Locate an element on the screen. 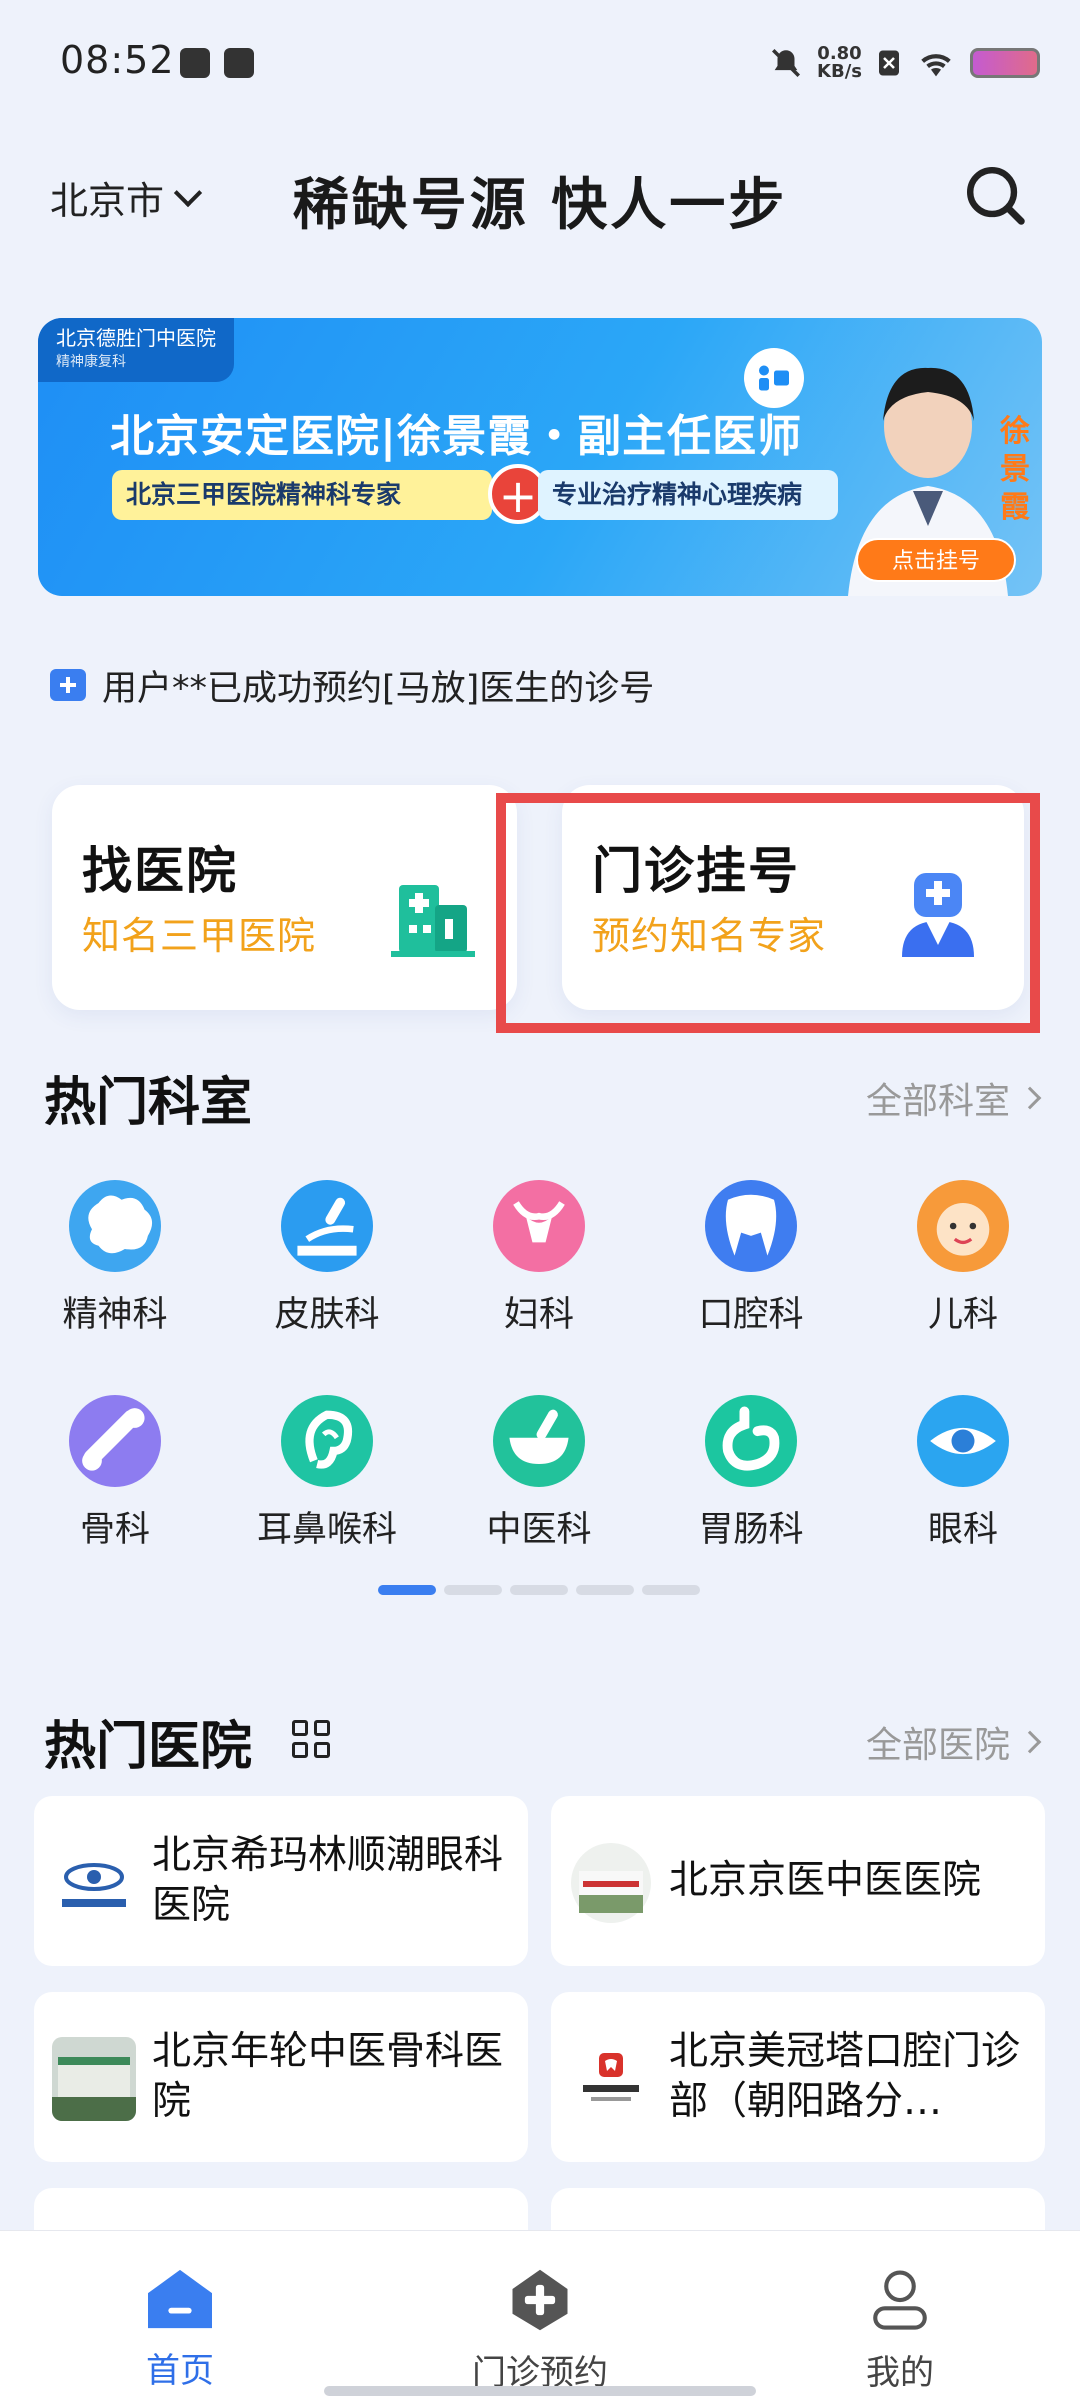 This screenshot has width=1080, height=2408. user-icon is located at coordinates (900, 2300).